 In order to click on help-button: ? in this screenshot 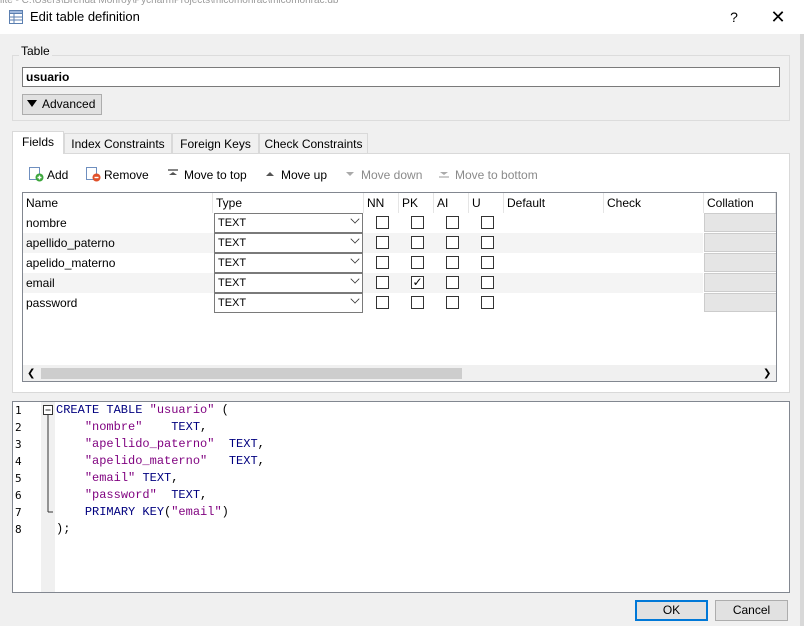, I will do `click(734, 17)`.